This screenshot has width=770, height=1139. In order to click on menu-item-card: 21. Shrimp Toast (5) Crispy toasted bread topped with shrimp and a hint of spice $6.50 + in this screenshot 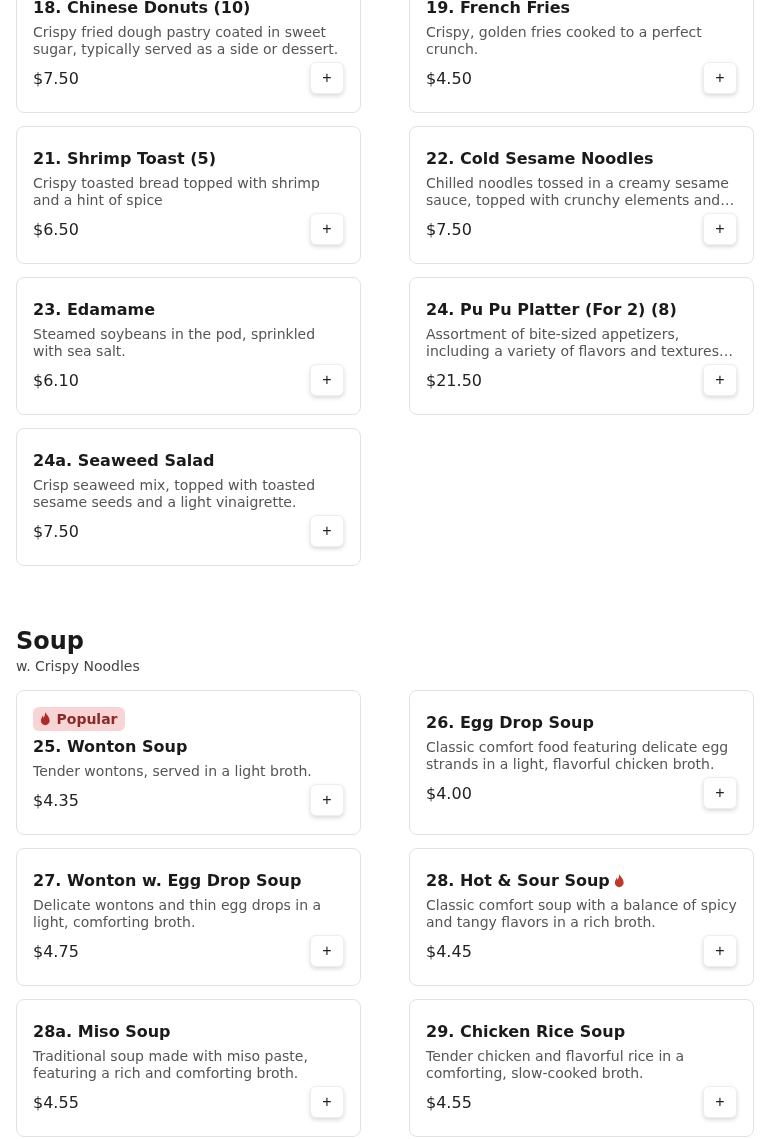, I will do `click(188, 195)`.